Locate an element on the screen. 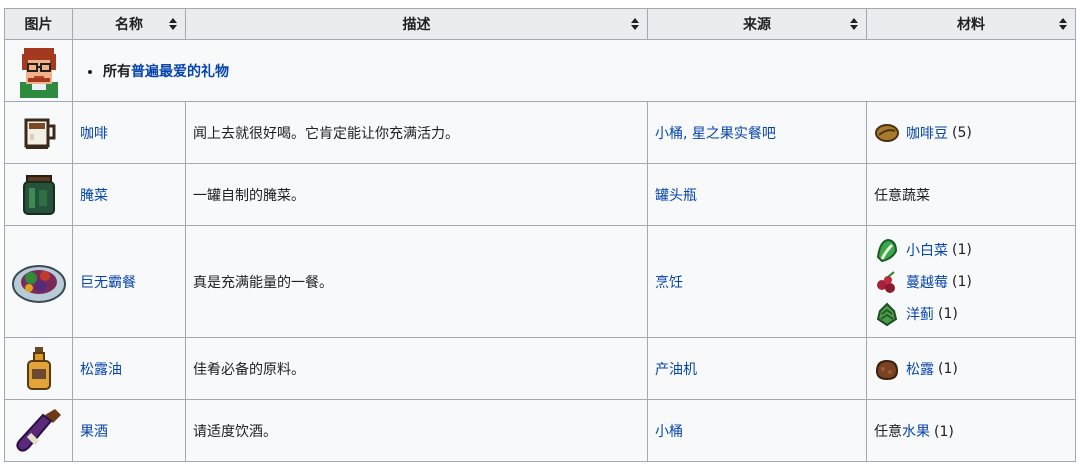 Image resolution: width=1080 pixels, height=464 pixels. material-text: 任意蔬菜 is located at coordinates (971, 194).